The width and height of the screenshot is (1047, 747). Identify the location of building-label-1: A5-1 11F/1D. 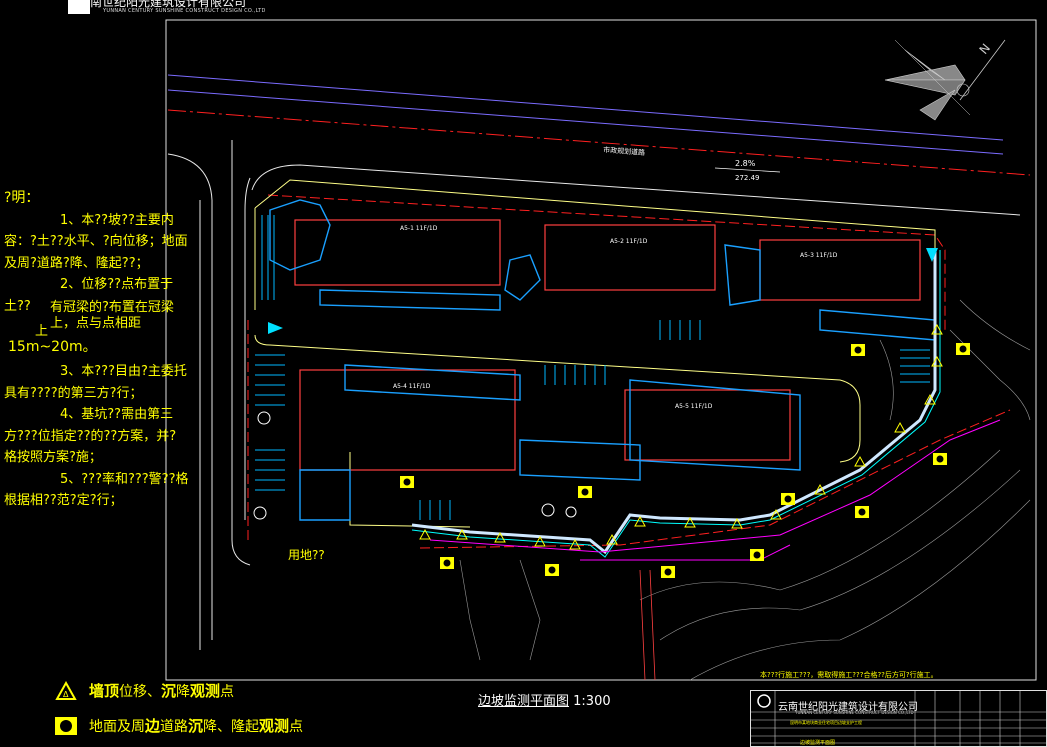
(419, 228).